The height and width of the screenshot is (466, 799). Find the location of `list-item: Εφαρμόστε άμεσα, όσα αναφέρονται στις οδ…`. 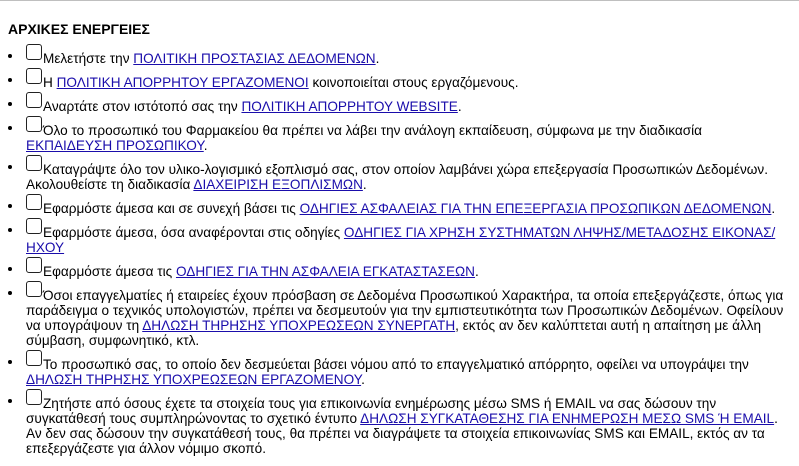

list-item: Εφαρμόστε άμεσα, όσα αναφέρονται στις οδ… is located at coordinates (398, 236).